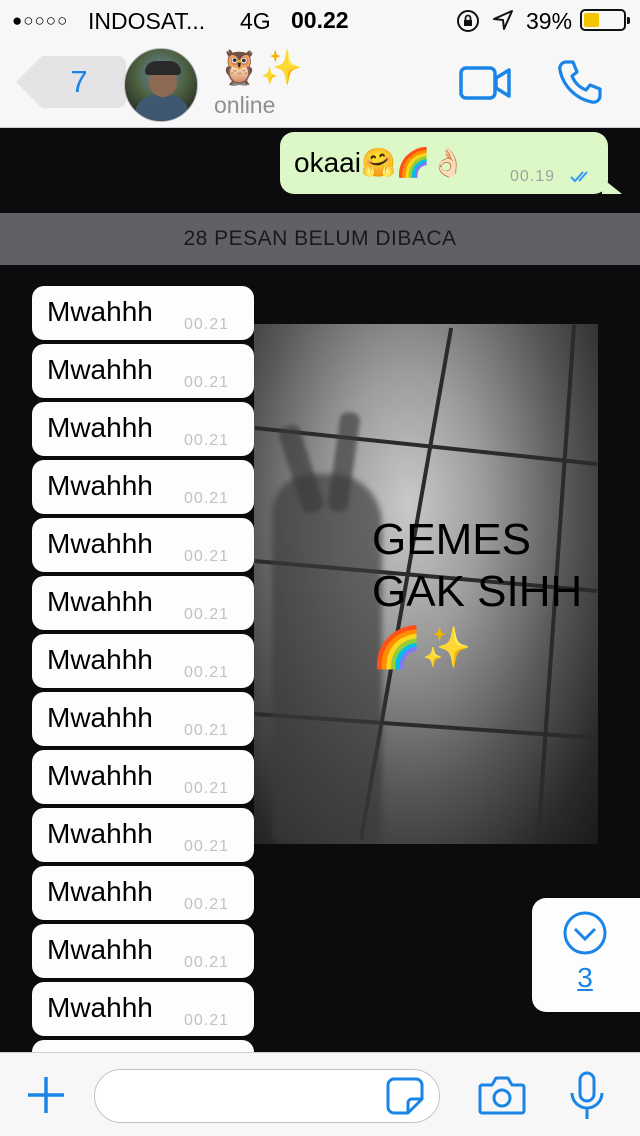  What do you see at coordinates (579, 177) in the screenshot?
I see `double-check-icon` at bounding box center [579, 177].